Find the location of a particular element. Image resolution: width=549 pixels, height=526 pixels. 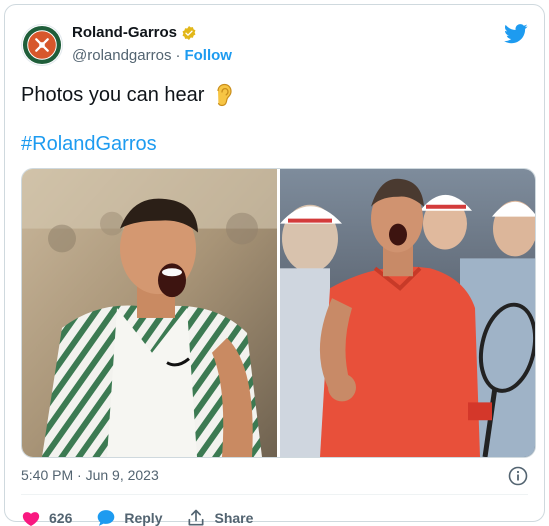

share-button: Share is located at coordinates (219, 517).